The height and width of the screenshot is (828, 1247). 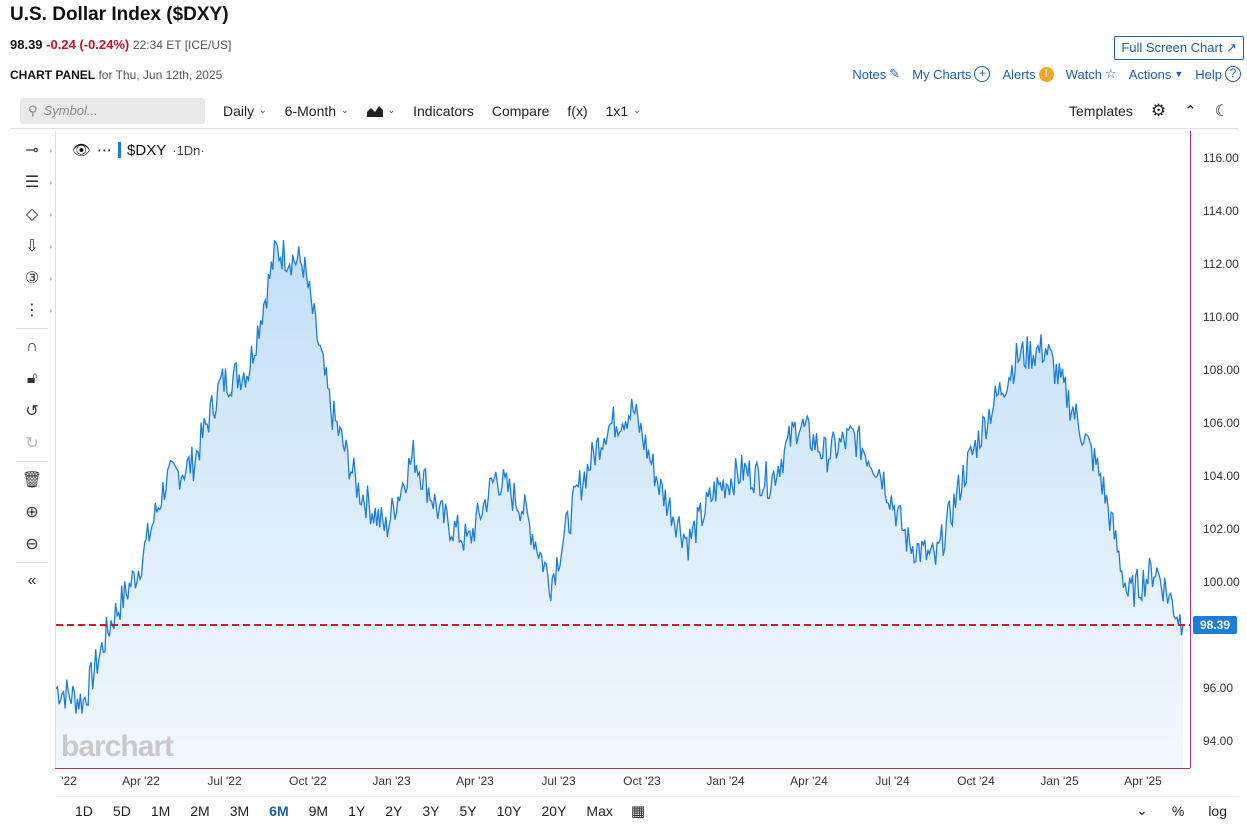 What do you see at coordinates (224, 781) in the screenshot?
I see `x-tick-label: Jul '22` at bounding box center [224, 781].